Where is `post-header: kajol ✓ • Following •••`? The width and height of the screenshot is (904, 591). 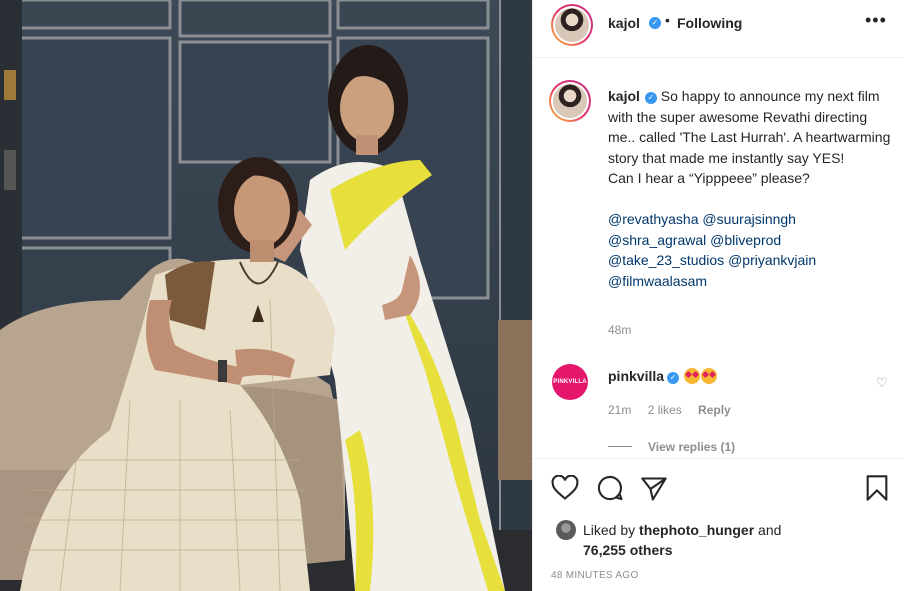
post-header: kajol ✓ • Following ••• is located at coordinates (718, 29).